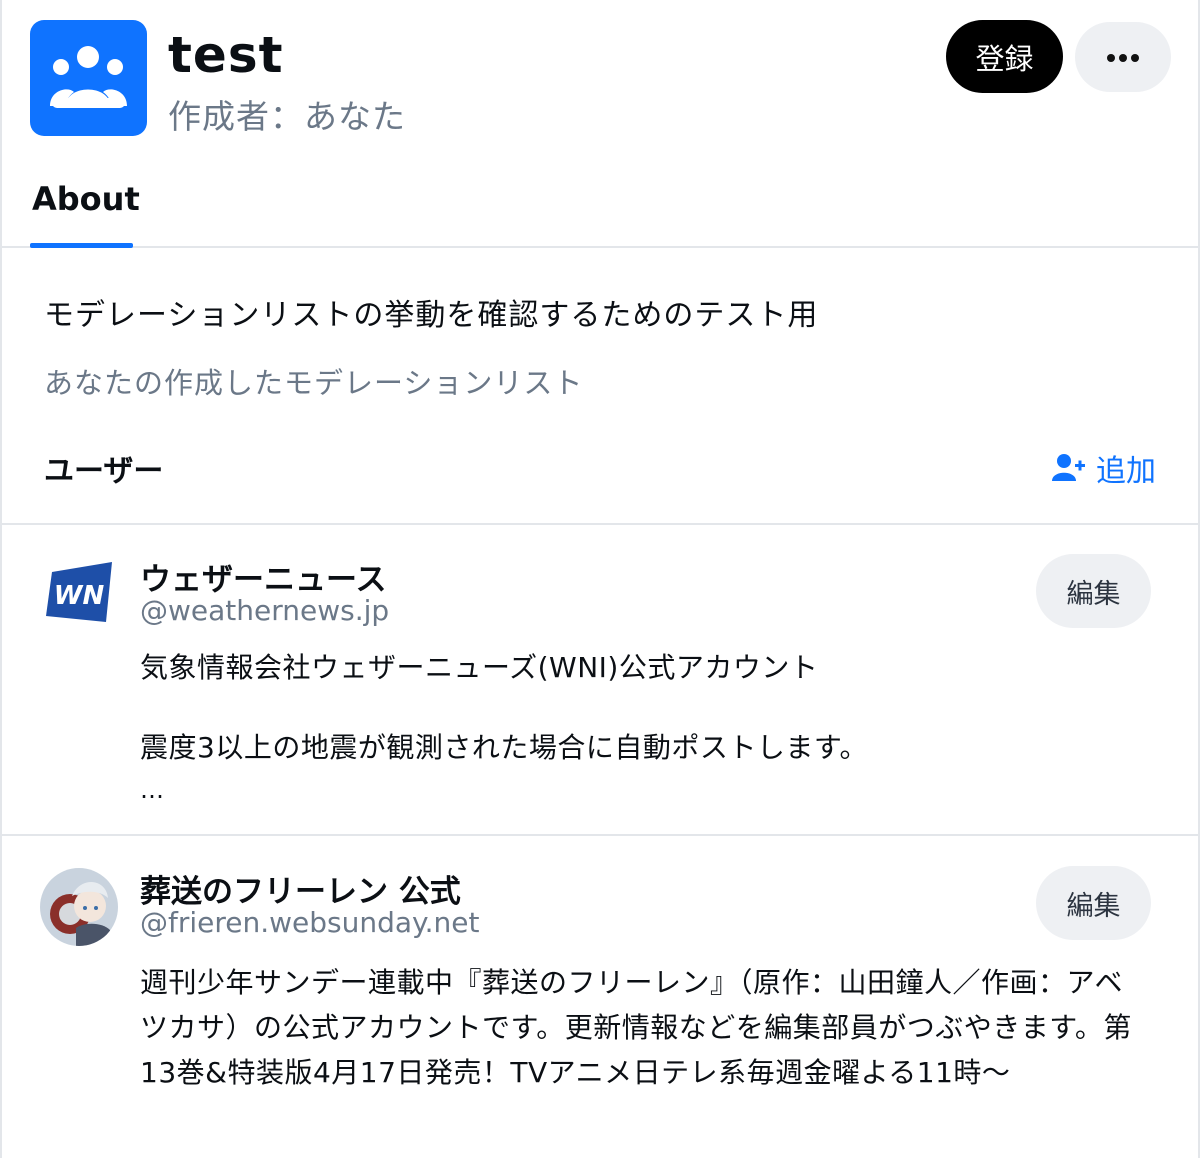 Image resolution: width=1200 pixels, height=1158 pixels. What do you see at coordinates (600, 204) in the screenshot?
I see `tab-bar: About` at bounding box center [600, 204].